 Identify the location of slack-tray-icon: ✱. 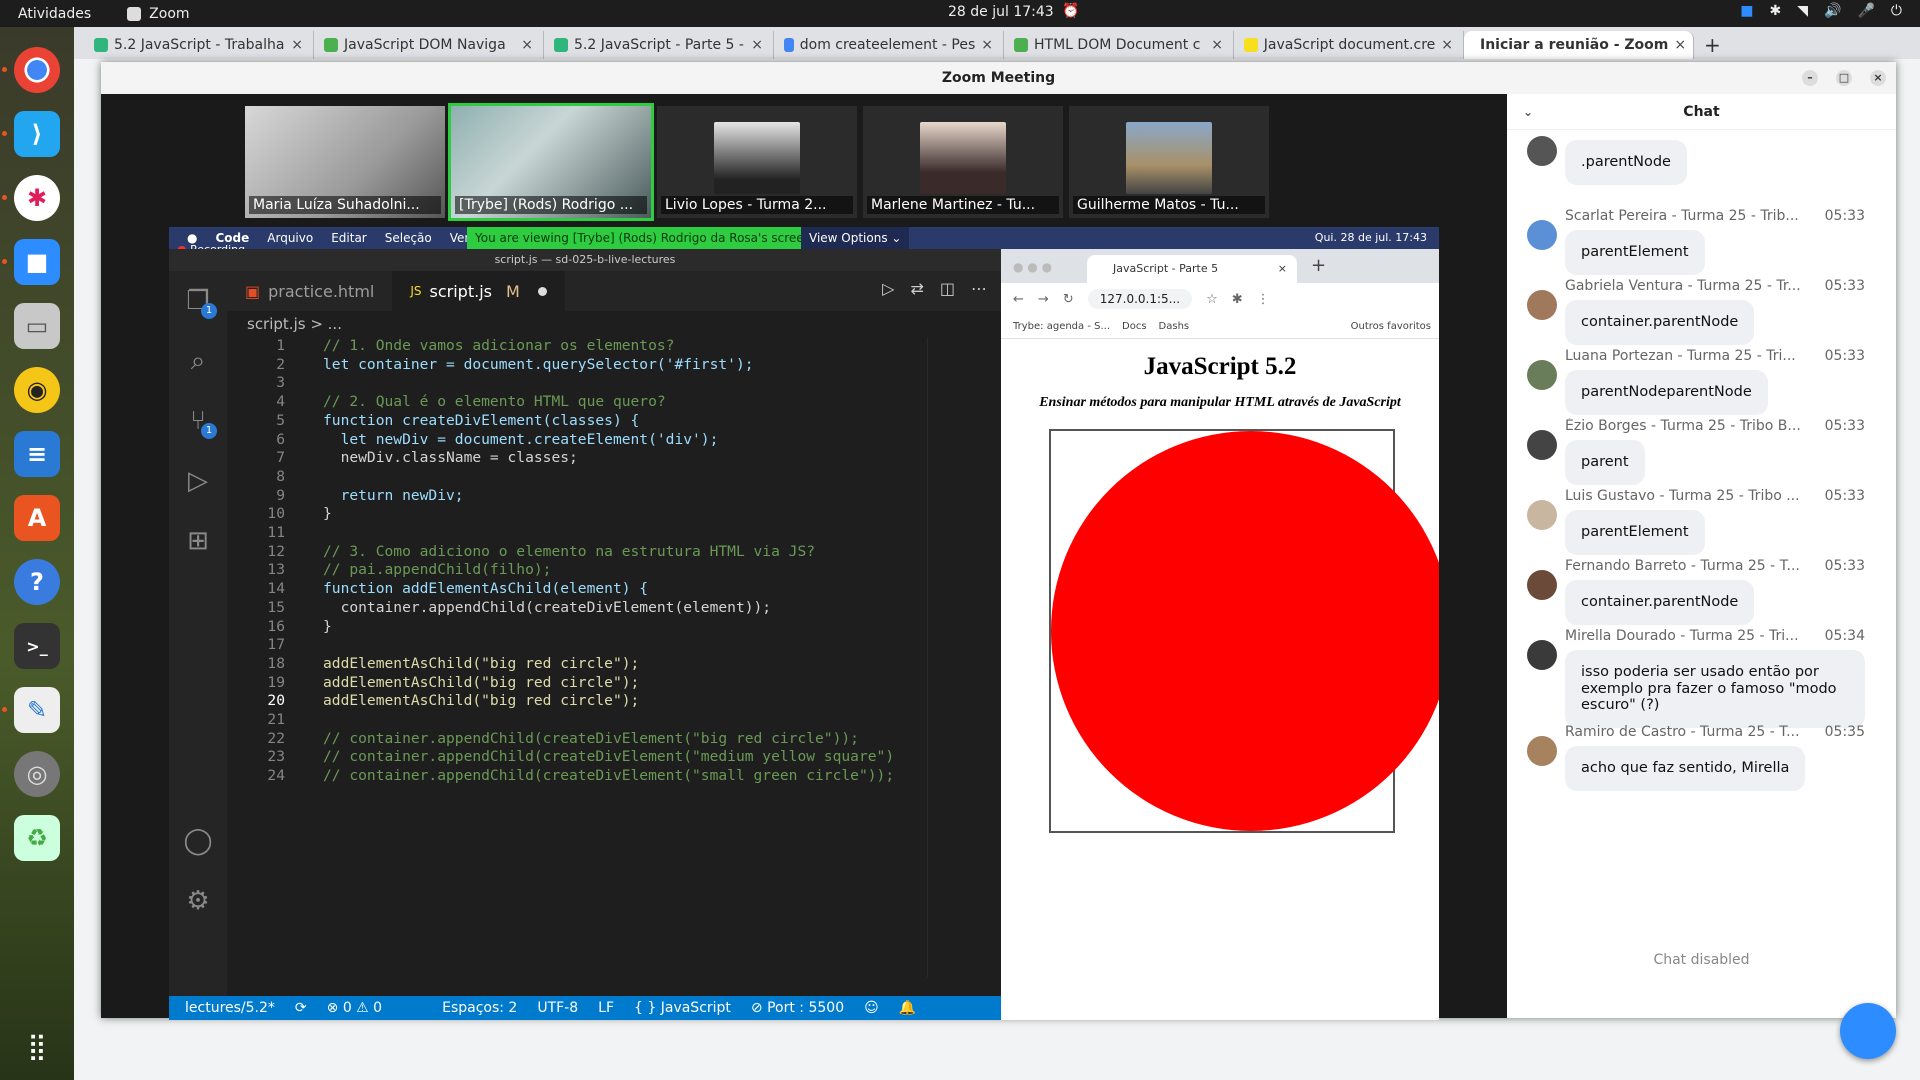
(1776, 11).